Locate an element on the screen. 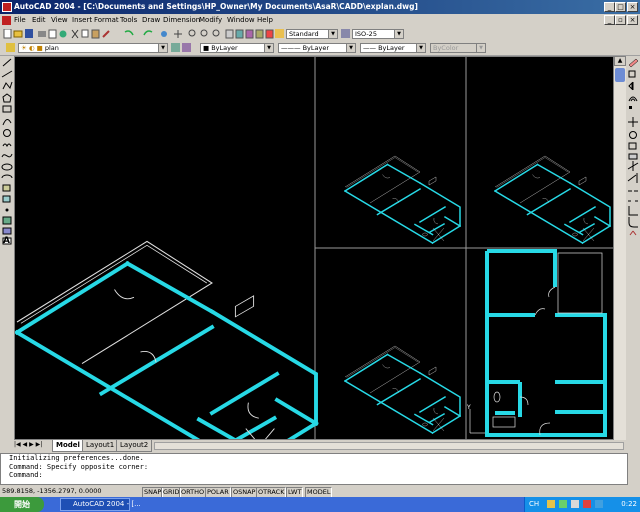 The width and height of the screenshot is (640, 512). copy-icon is located at coordinates (632, 74).